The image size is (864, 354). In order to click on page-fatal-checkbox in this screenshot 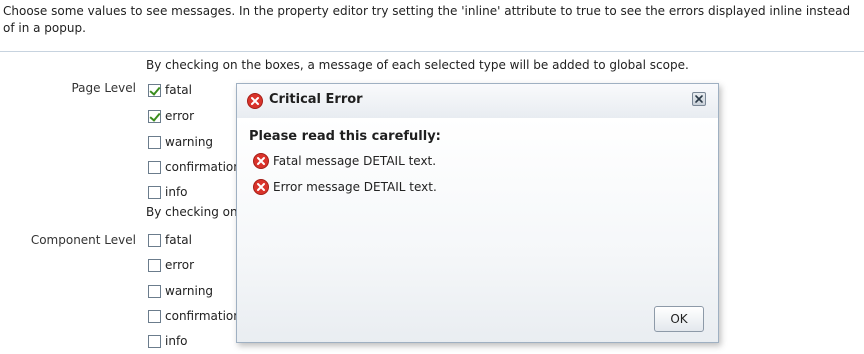, I will do `click(154, 90)`.